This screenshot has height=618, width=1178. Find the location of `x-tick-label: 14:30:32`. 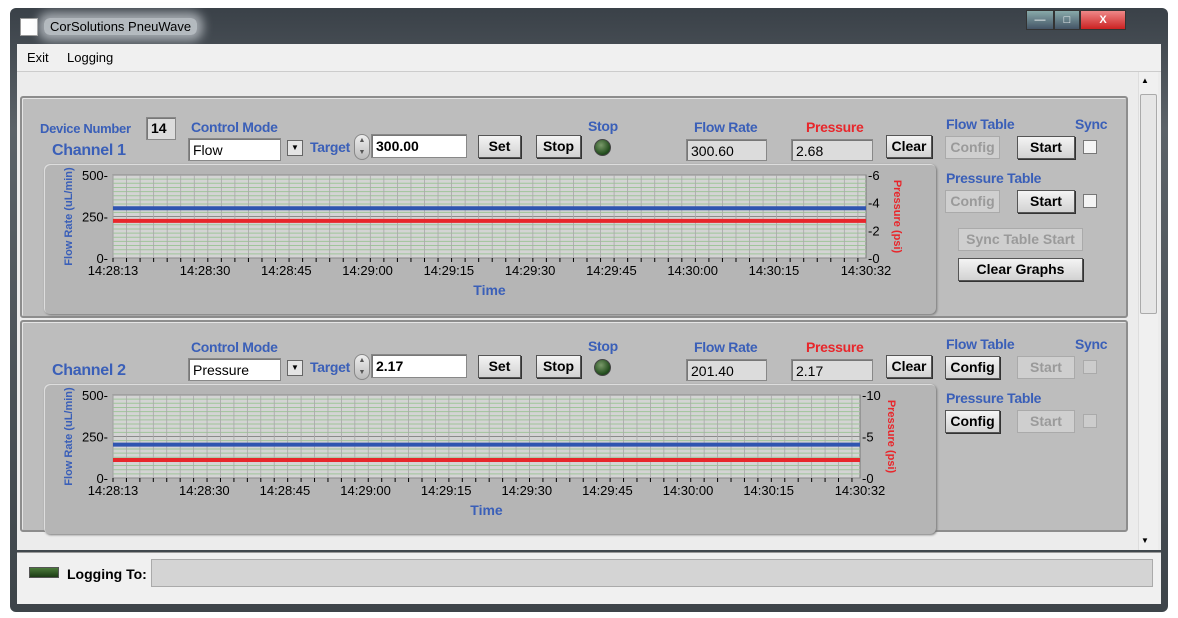

x-tick-label: 14:30:32 is located at coordinates (860, 490).